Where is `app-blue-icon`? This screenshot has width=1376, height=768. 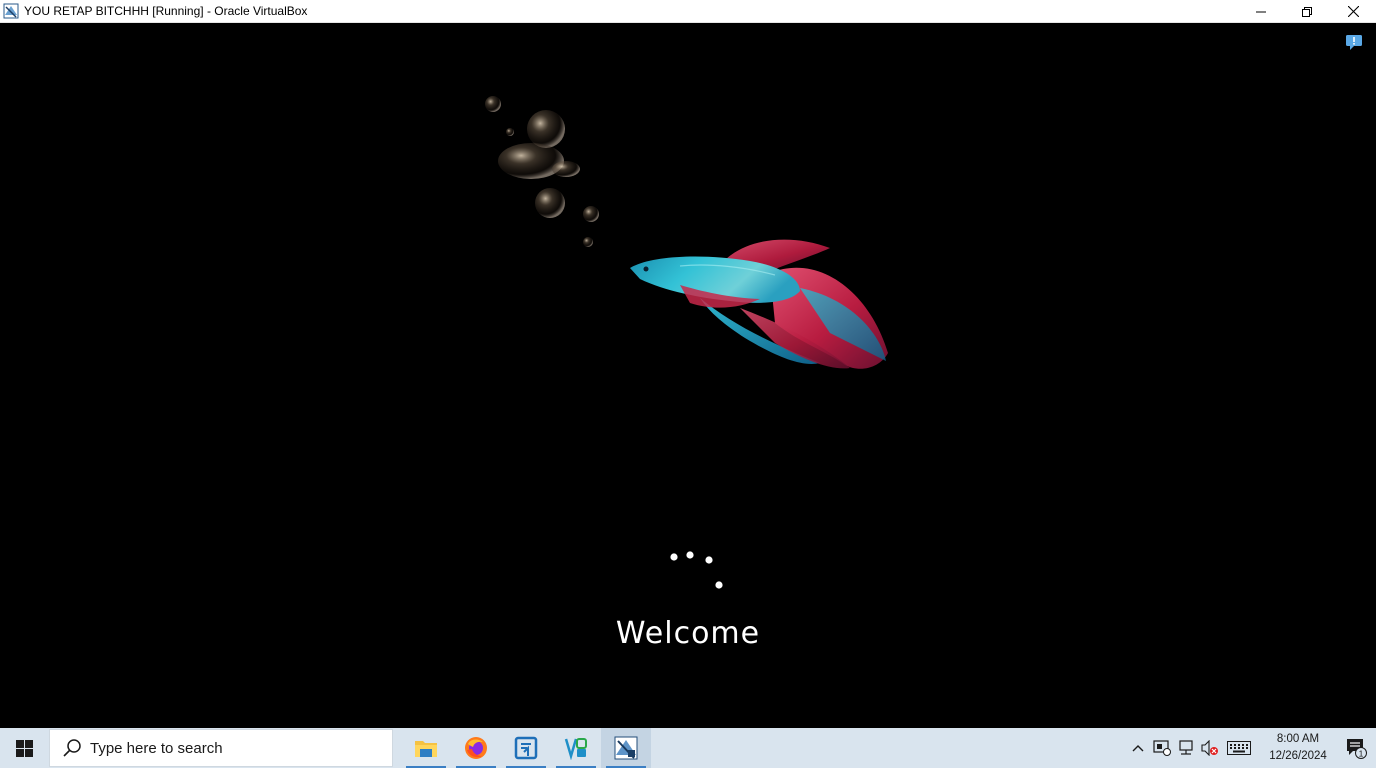
app-blue-icon is located at coordinates (526, 748).